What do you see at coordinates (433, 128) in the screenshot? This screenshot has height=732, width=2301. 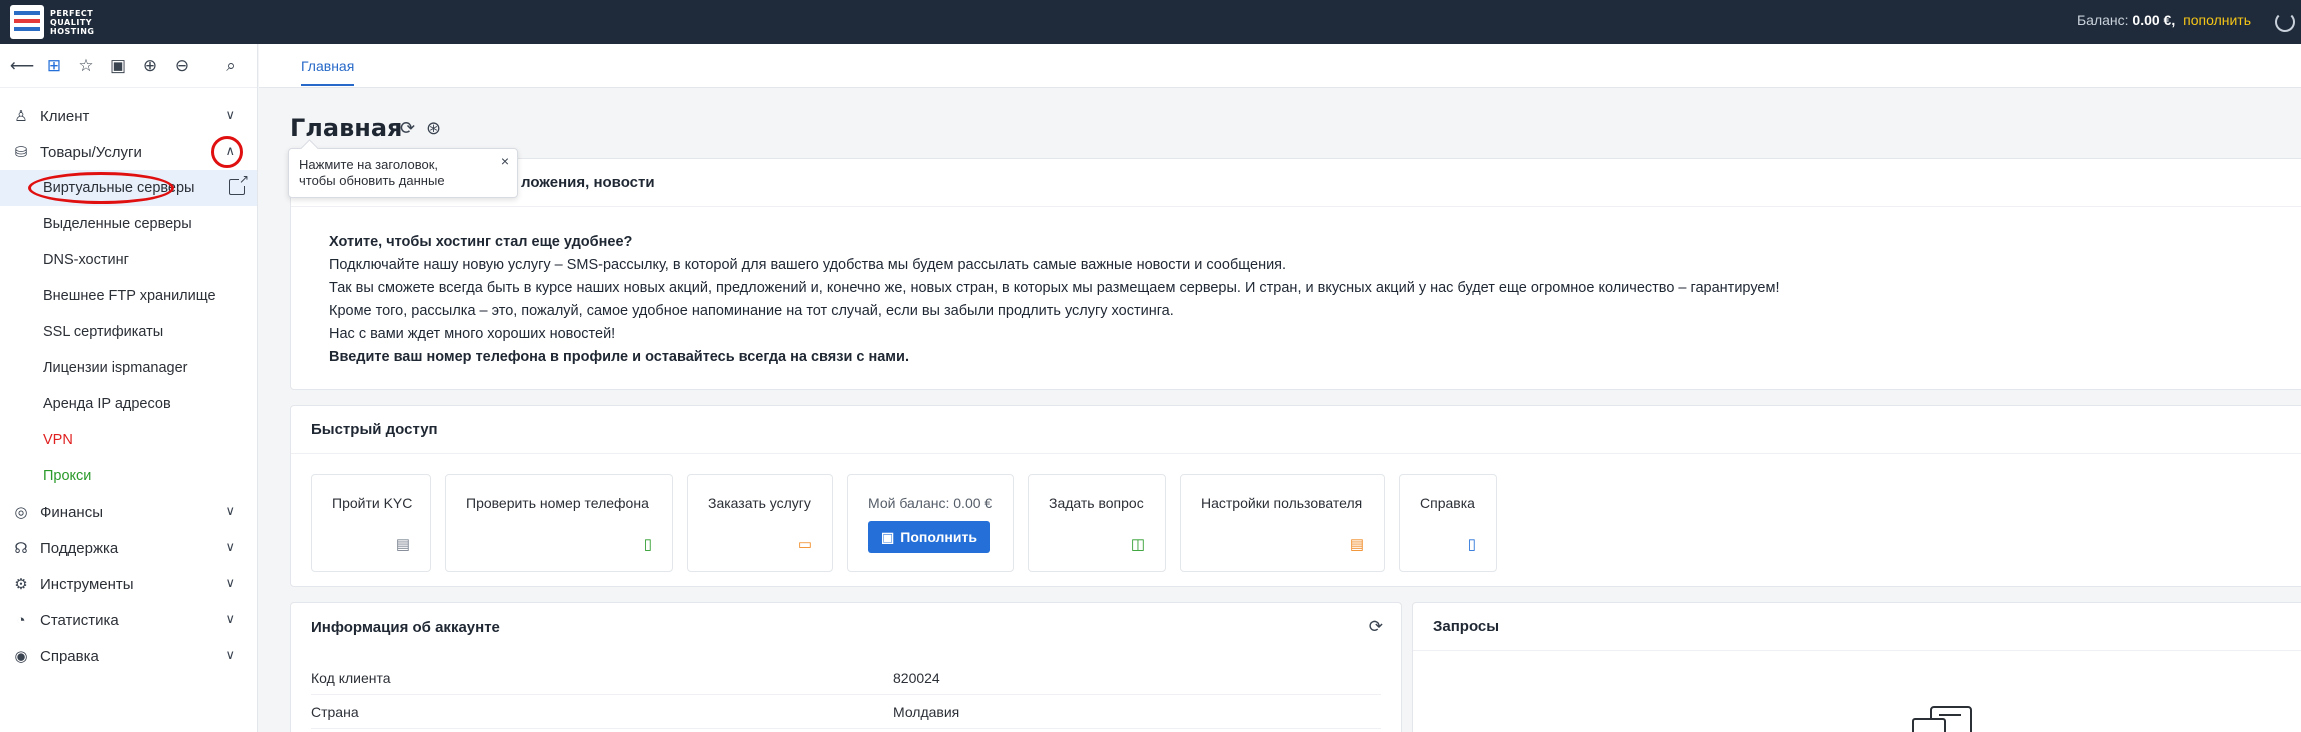 I see `globe-icon: ⊛` at bounding box center [433, 128].